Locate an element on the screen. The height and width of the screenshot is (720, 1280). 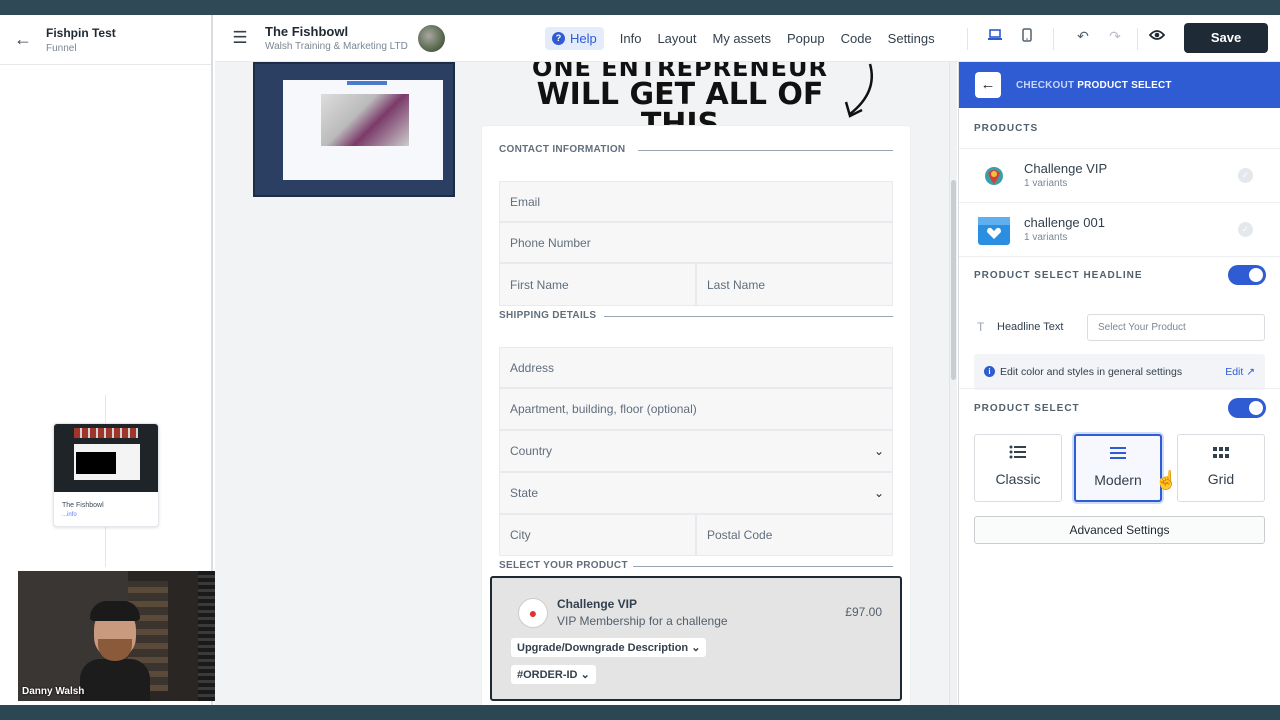
presenter-name: Danny Walsh is located at coordinates (53, 691).